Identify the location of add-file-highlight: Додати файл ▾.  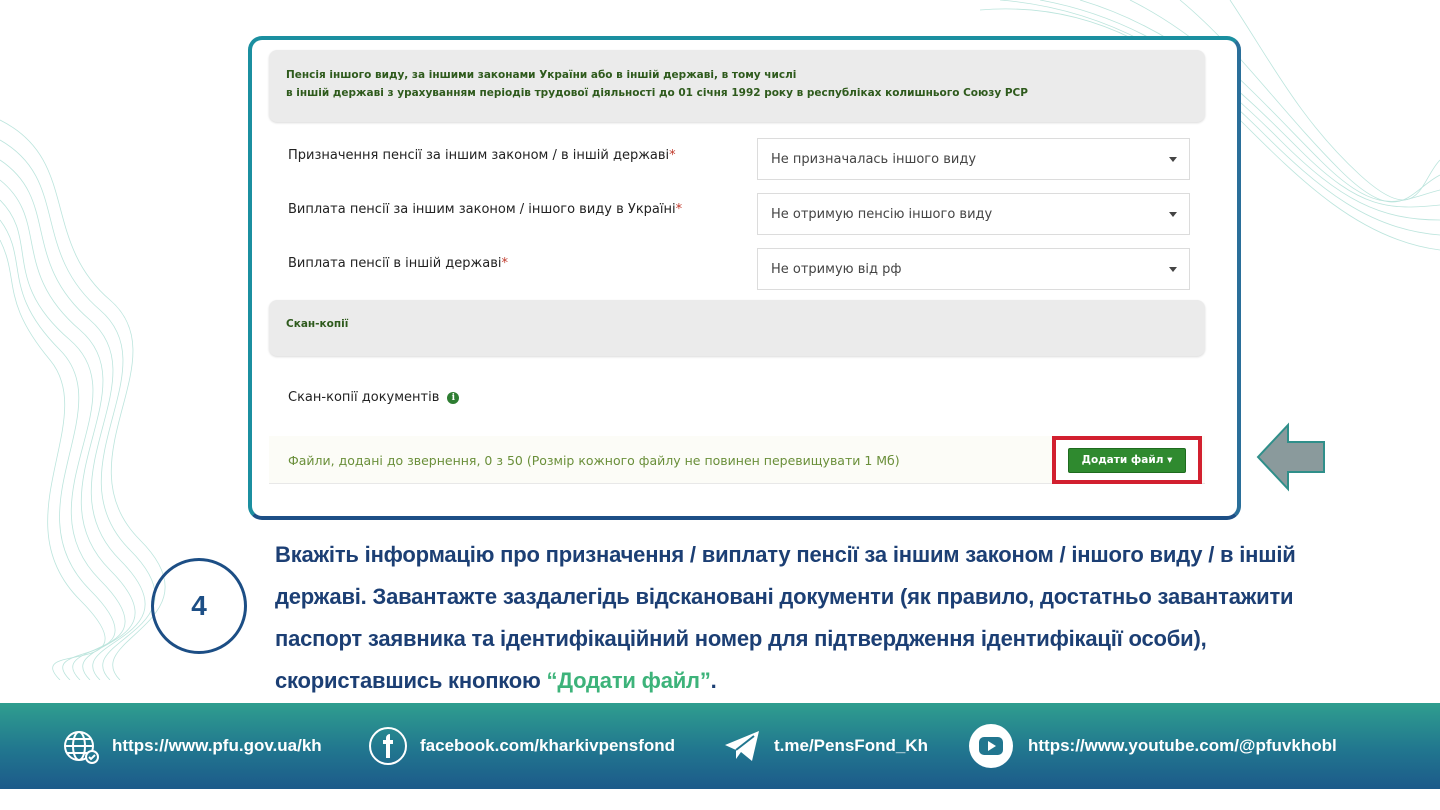
(1127, 460).